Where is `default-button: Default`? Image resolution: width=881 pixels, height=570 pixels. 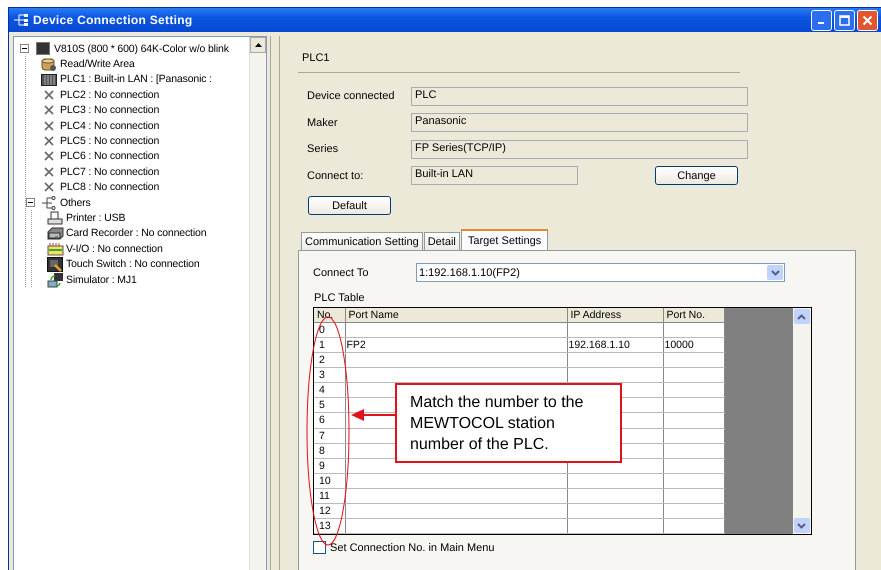 default-button: Default is located at coordinates (349, 205).